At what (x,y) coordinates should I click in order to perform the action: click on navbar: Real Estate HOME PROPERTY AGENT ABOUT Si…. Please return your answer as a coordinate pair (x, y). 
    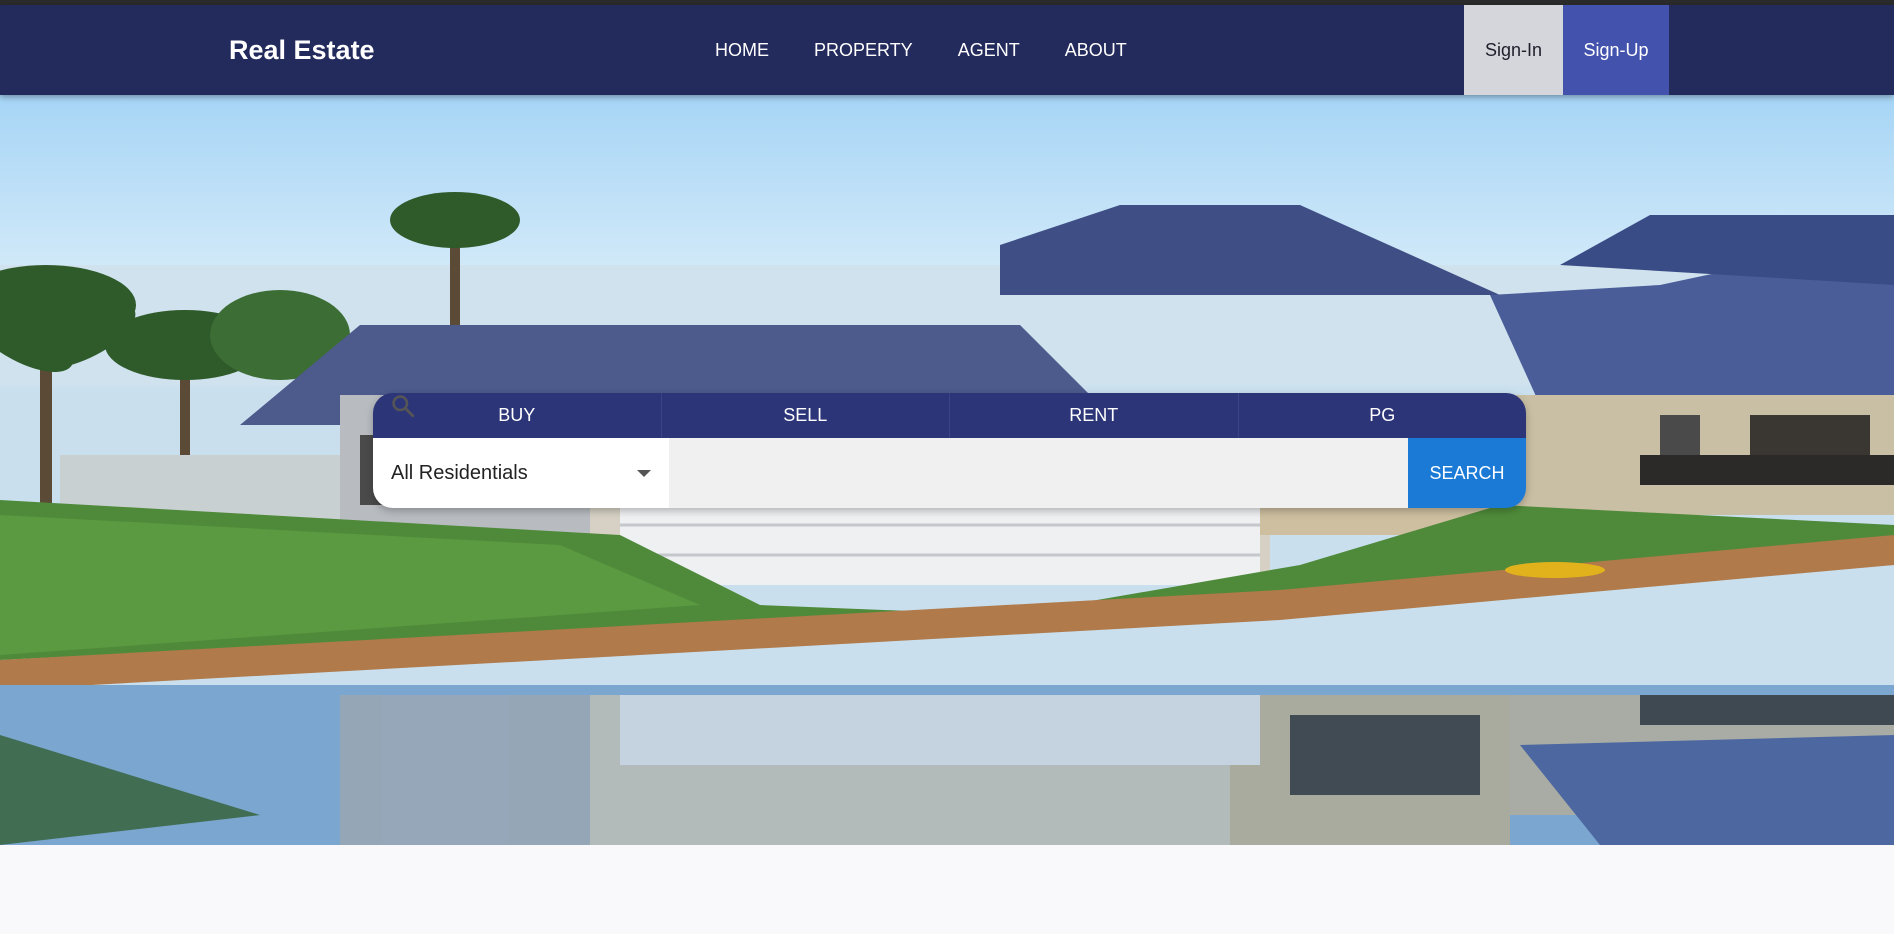
    Looking at the image, I should click on (947, 50).